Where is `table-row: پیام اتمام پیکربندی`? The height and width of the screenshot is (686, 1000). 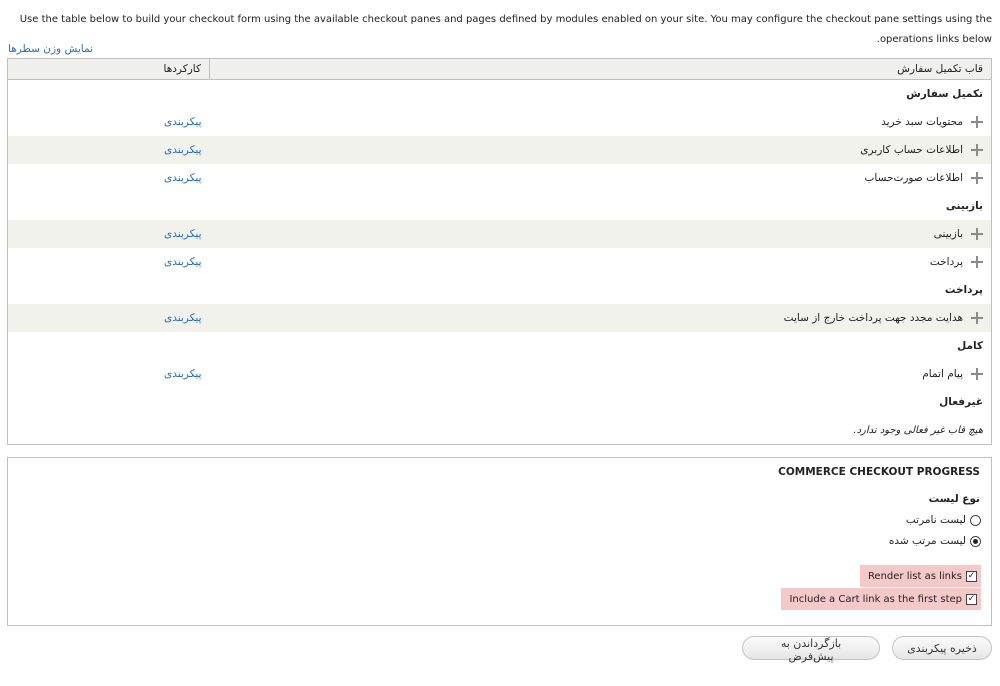
table-row: پیام اتمام پیکربندی is located at coordinates (500, 374).